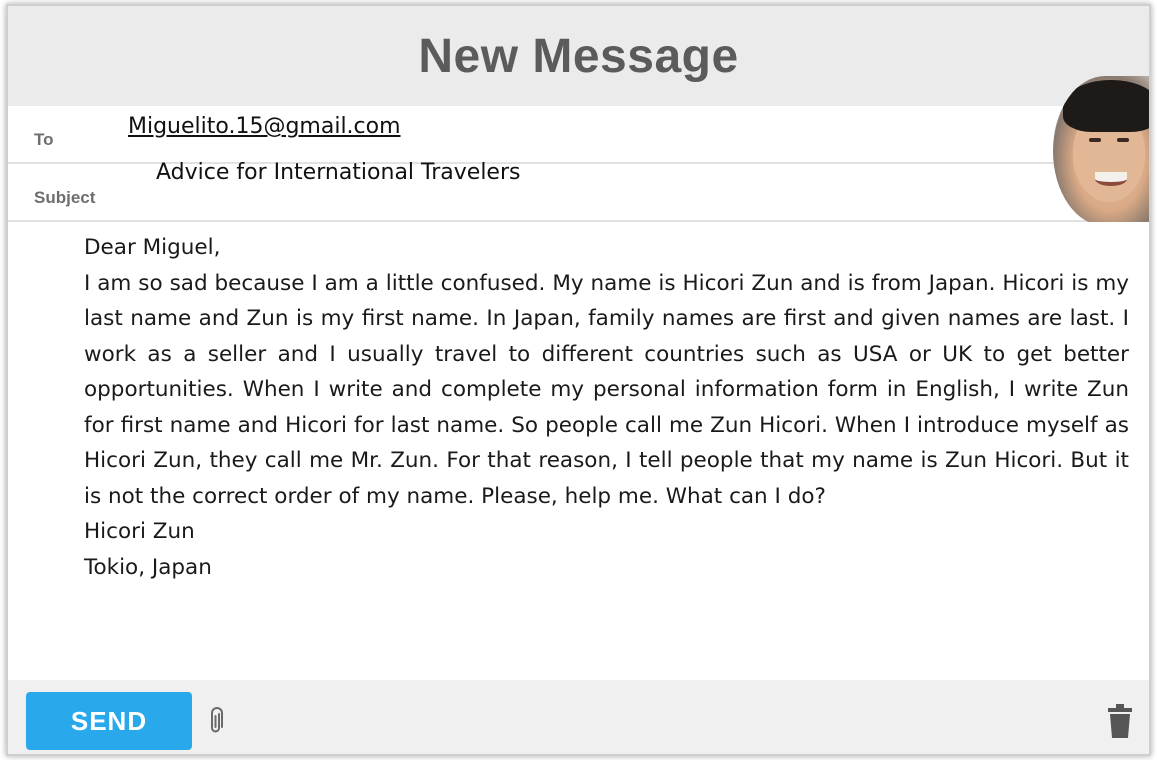  What do you see at coordinates (1095, 140) in the screenshot?
I see `avatar-eye-left` at bounding box center [1095, 140].